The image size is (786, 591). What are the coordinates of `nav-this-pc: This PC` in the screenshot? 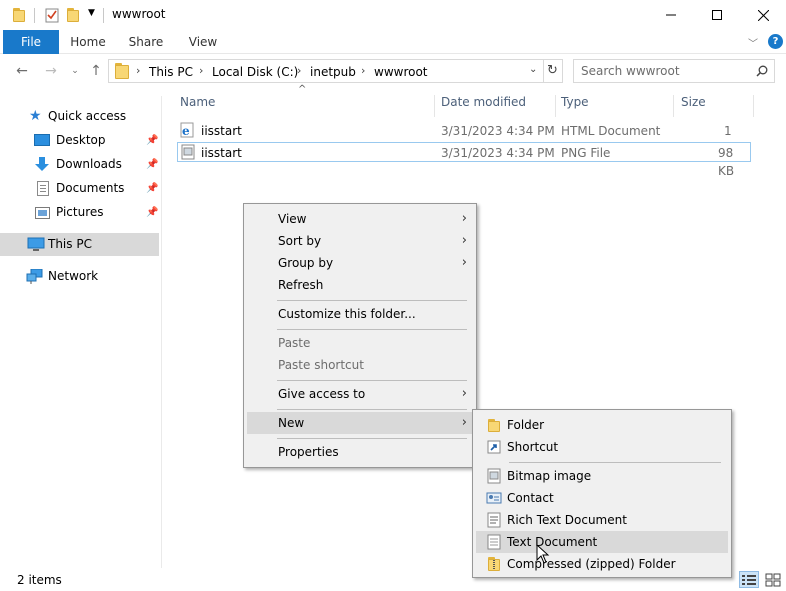 It's located at (79, 244).